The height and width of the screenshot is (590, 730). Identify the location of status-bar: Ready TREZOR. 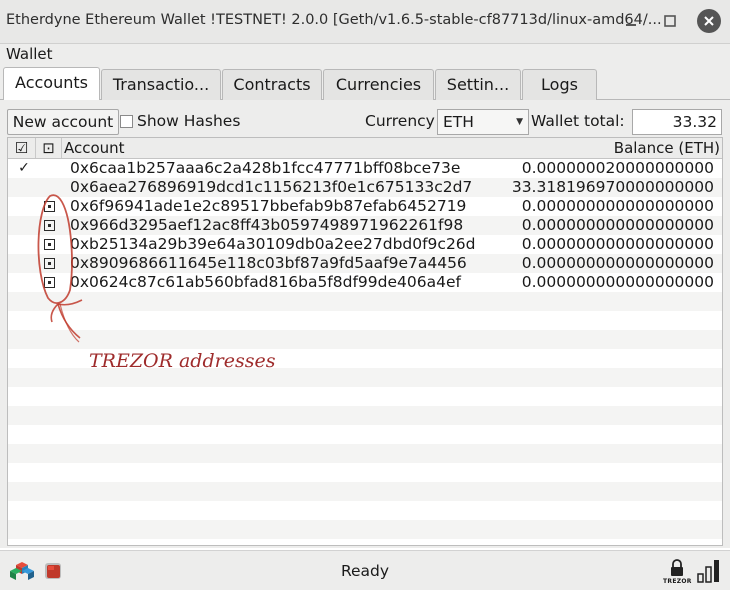
(365, 570).